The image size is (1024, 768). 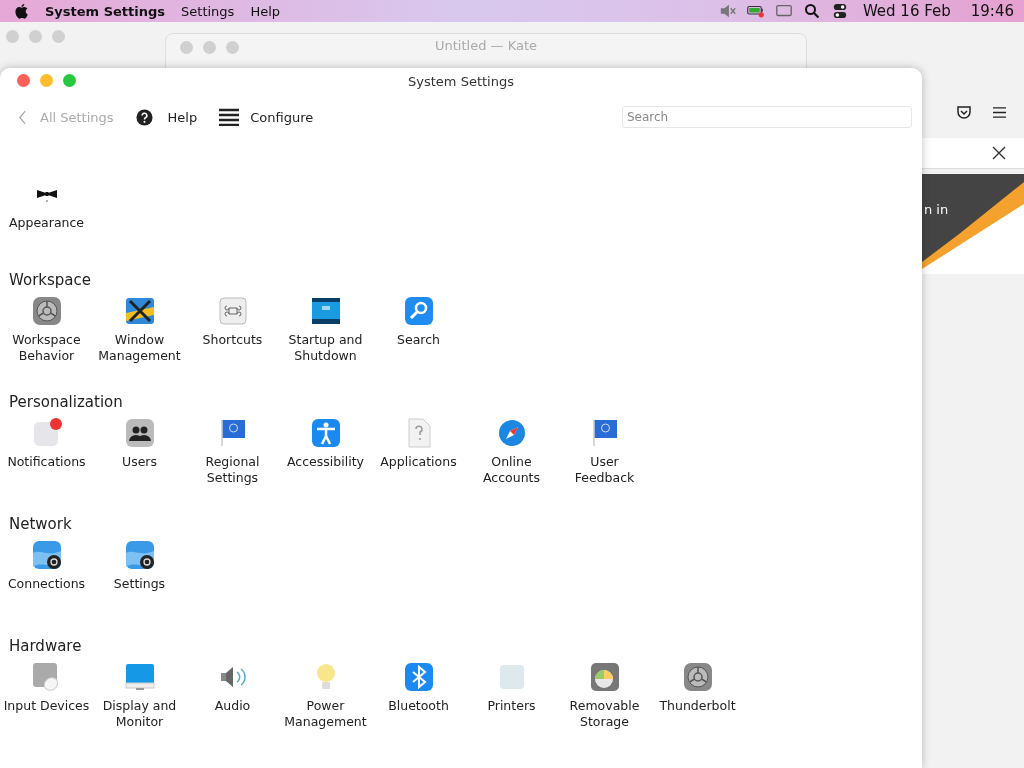 I want to click on keyboard-icon, so click(x=232, y=311).